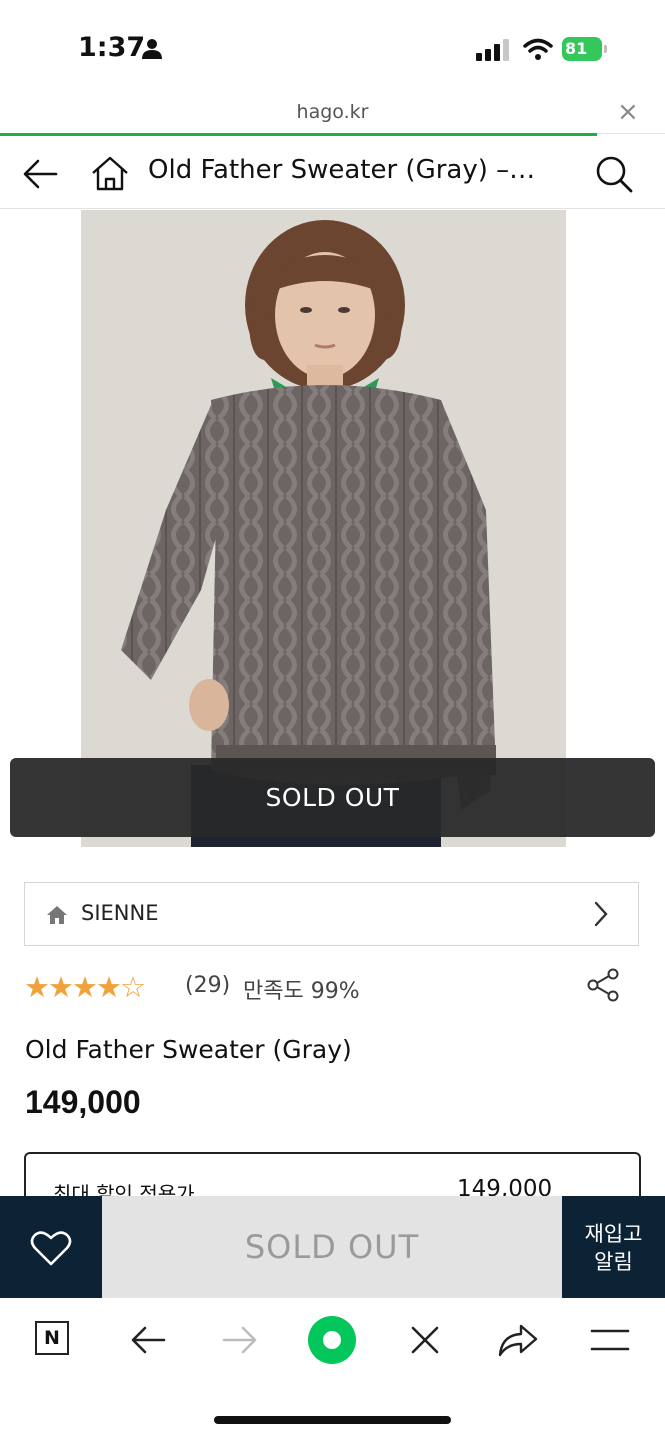 Image resolution: width=665 pixels, height=1440 pixels. Describe the element at coordinates (332, 112) in the screenshot. I see `url-text: hago.kr` at that location.